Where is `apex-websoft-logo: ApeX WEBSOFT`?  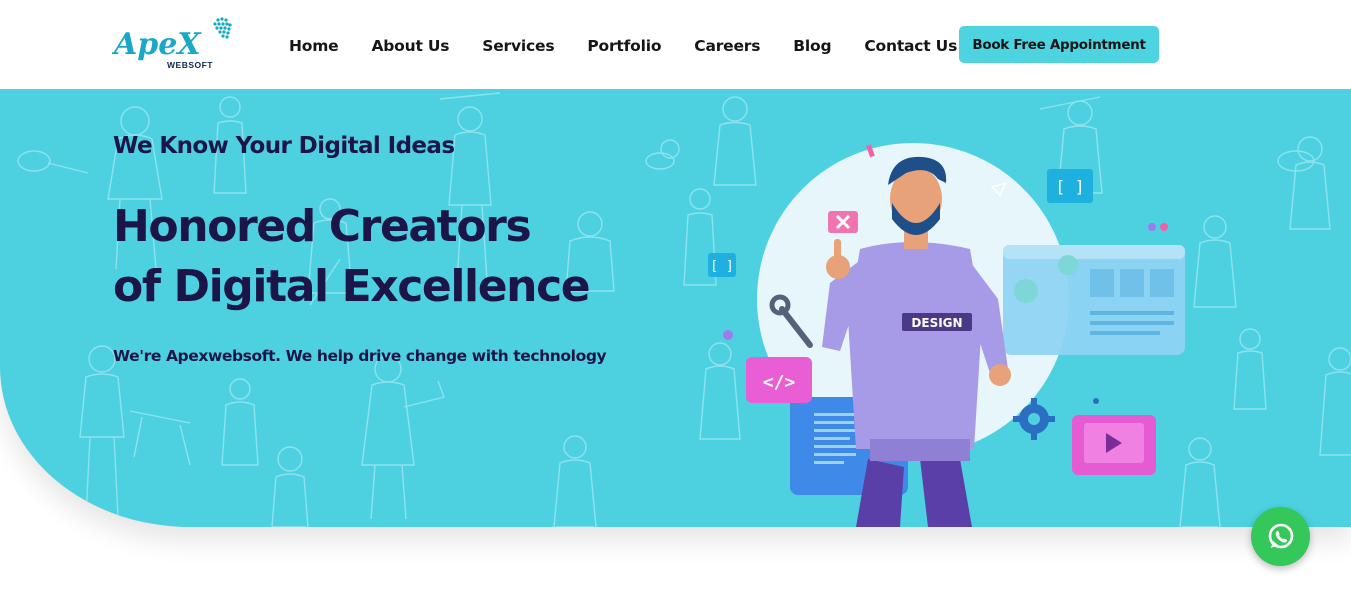
apex-websoft-logo: ApeX WEBSOFT is located at coordinates (174, 43).